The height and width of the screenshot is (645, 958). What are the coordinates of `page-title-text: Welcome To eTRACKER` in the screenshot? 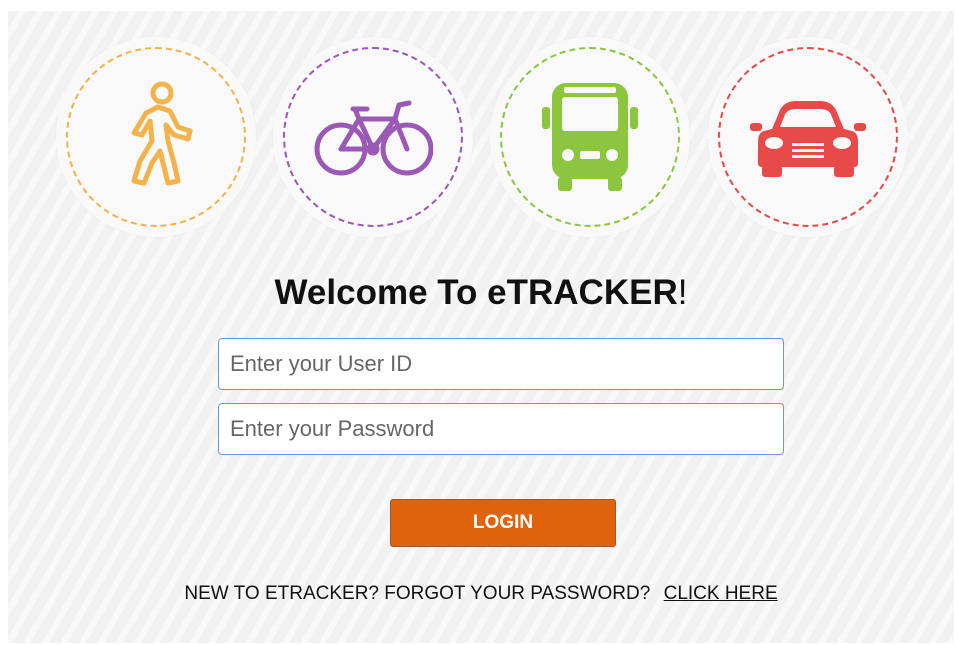 It's located at (476, 292).